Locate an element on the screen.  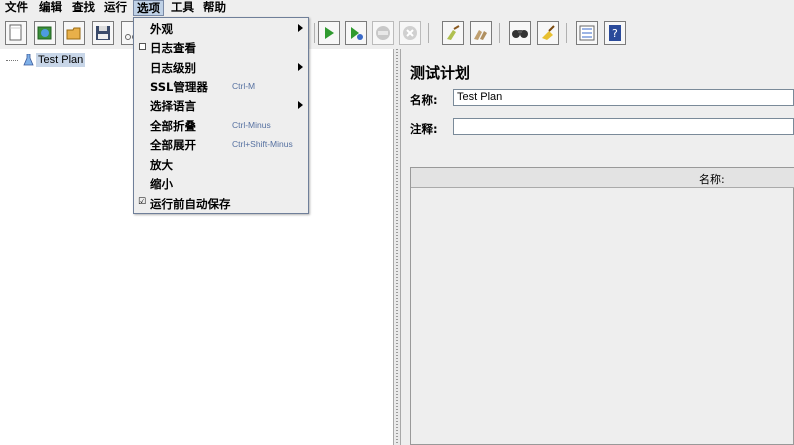
menu-item-label: 外观 is located at coordinates (161, 29).